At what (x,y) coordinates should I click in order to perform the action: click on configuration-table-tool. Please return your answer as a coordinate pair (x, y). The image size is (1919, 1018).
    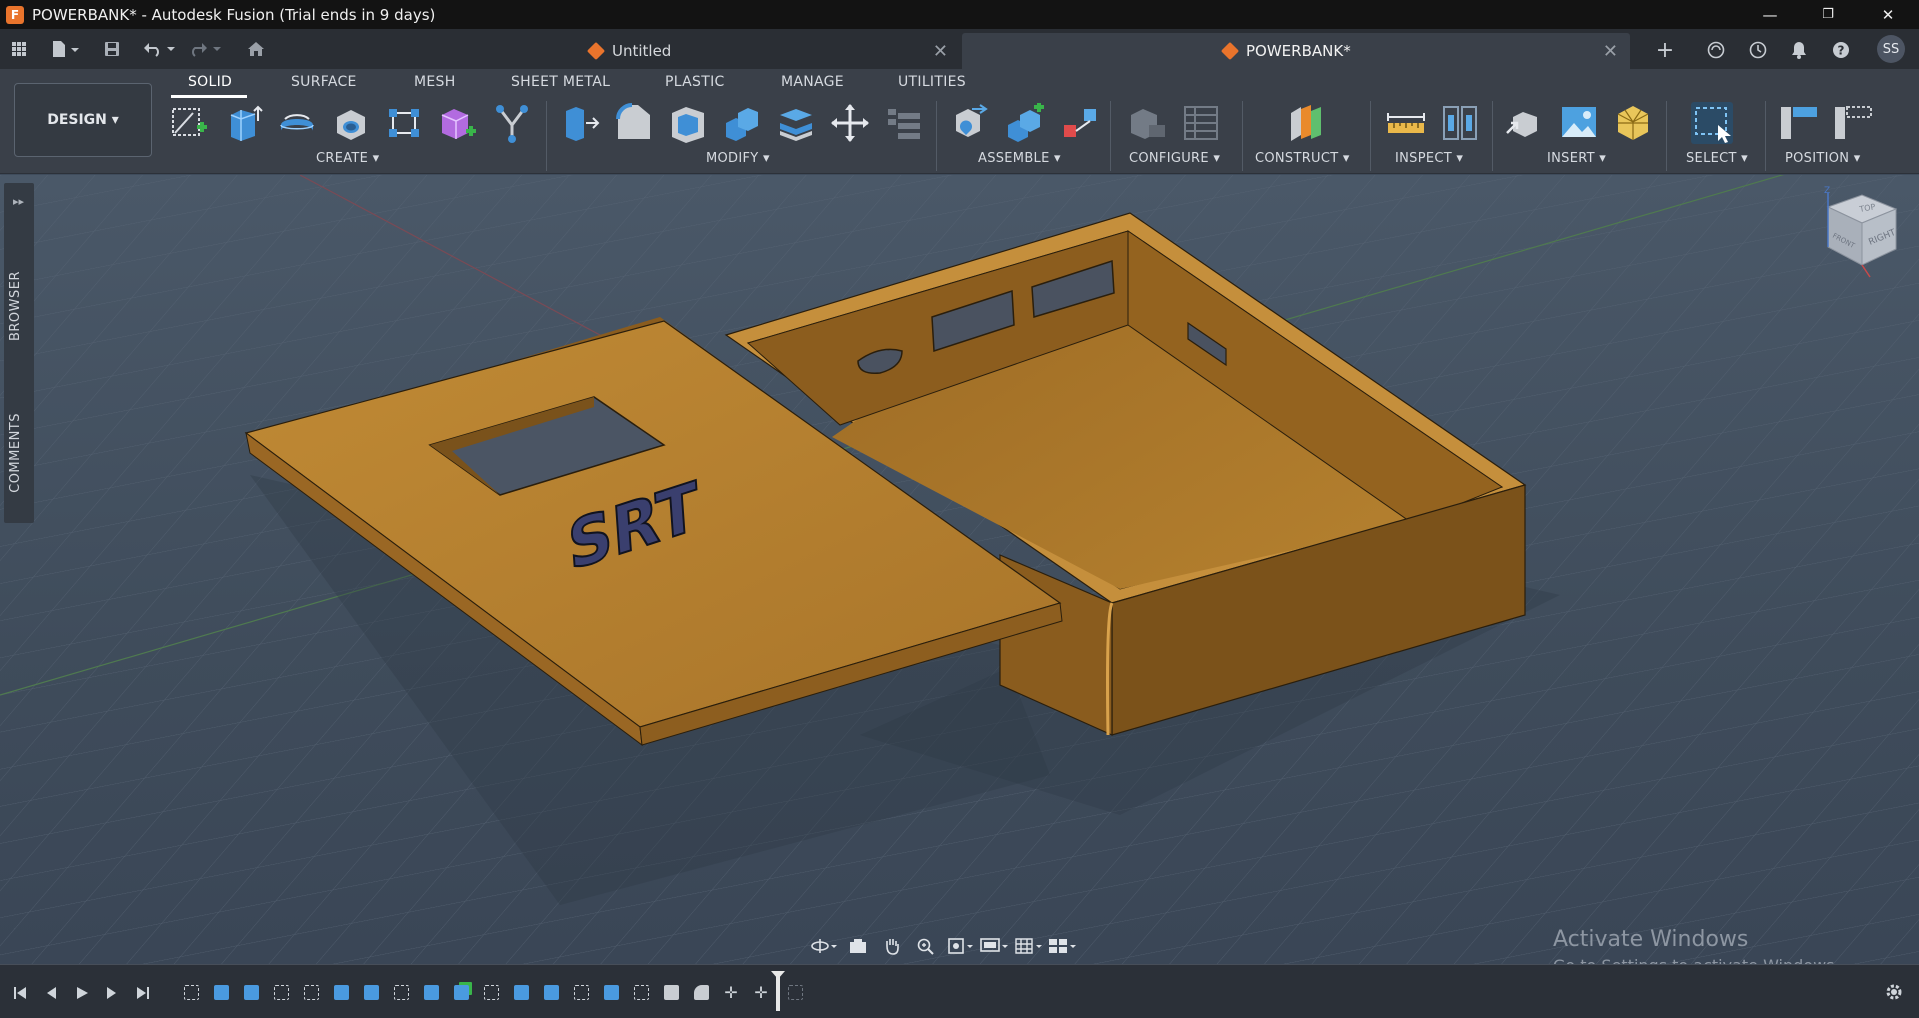
    Looking at the image, I should click on (1201, 123).